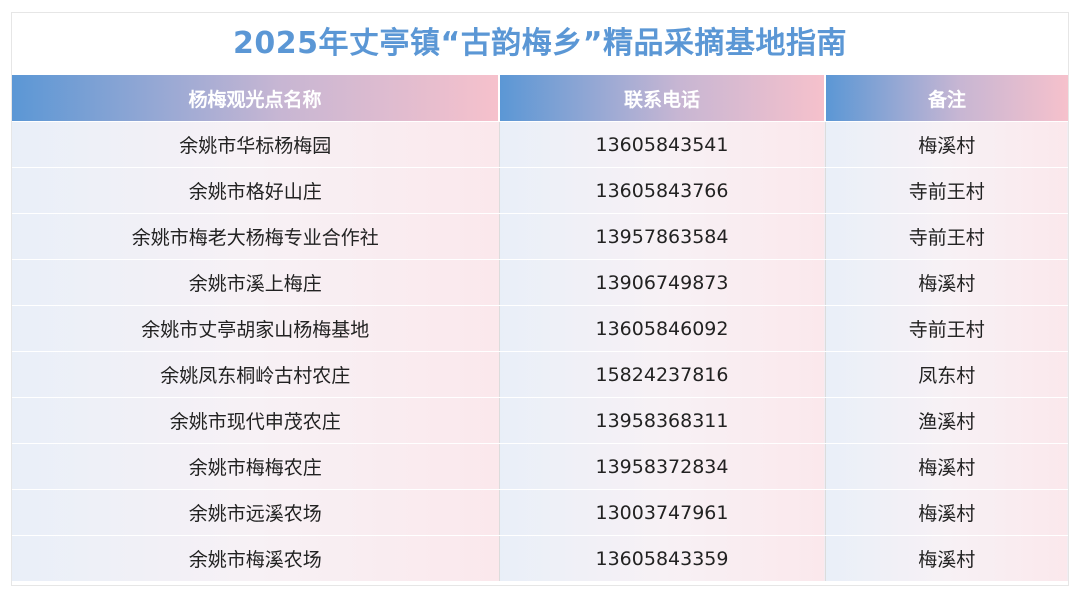  What do you see at coordinates (662, 282) in the screenshot?
I see `cell-phone: 13906749873` at bounding box center [662, 282].